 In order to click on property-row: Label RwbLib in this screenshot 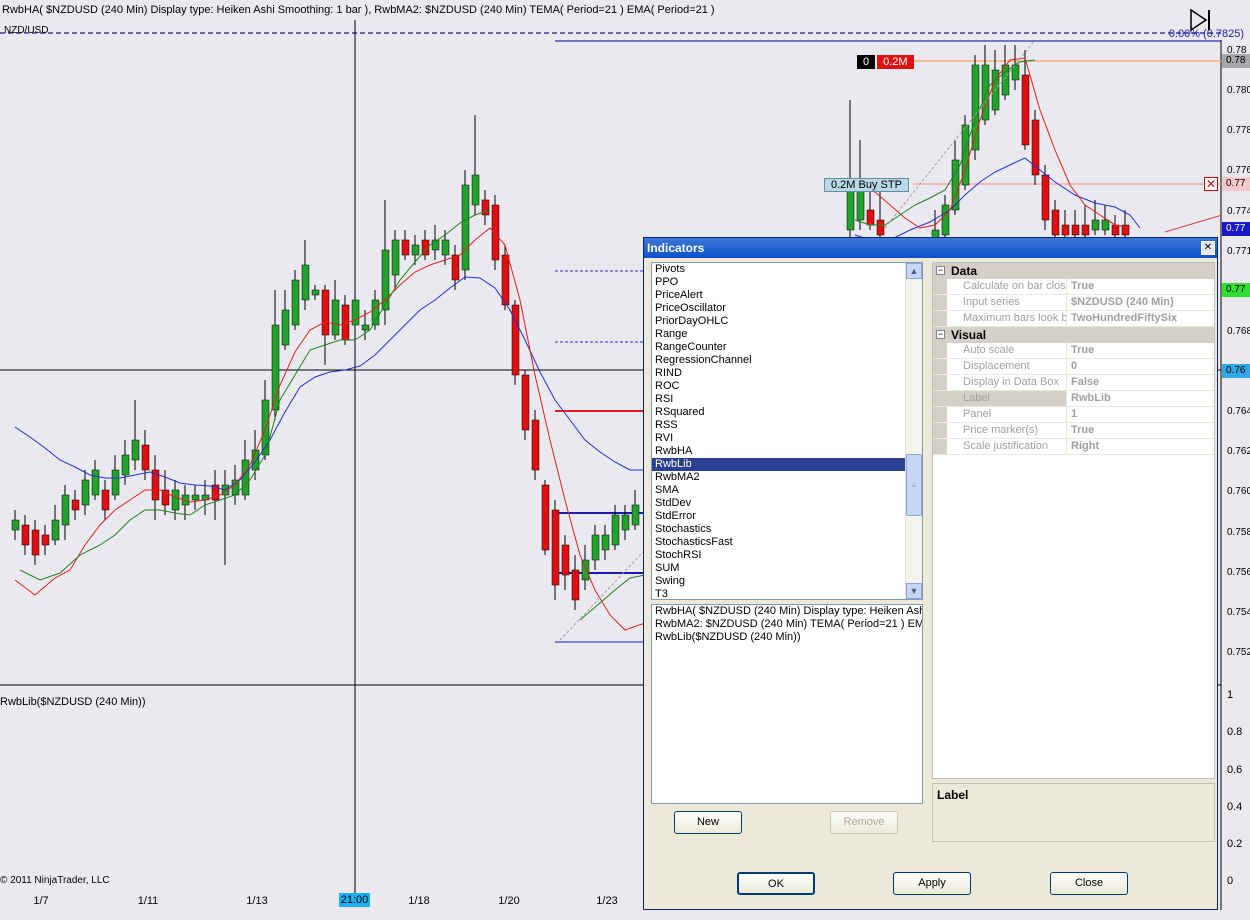, I will do `click(1073, 399)`.